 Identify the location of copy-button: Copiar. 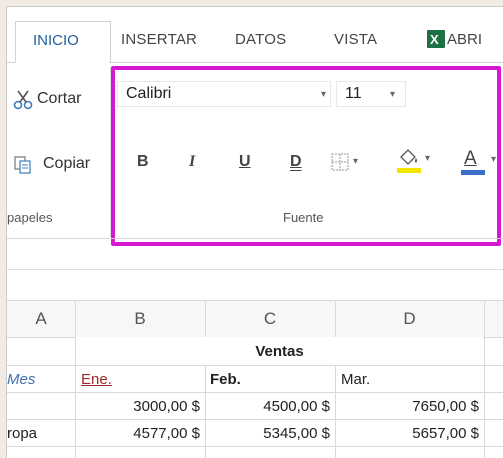
(59, 165).